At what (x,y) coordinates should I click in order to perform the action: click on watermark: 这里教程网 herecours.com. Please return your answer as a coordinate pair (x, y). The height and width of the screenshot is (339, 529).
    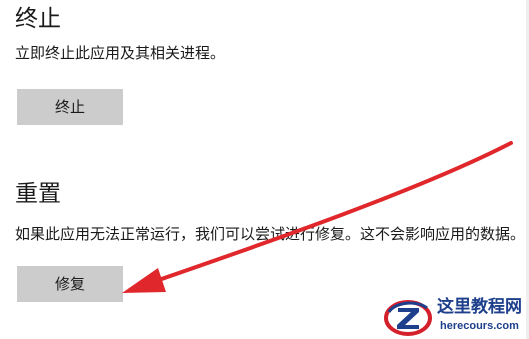
    Looking at the image, I should click on (455, 317).